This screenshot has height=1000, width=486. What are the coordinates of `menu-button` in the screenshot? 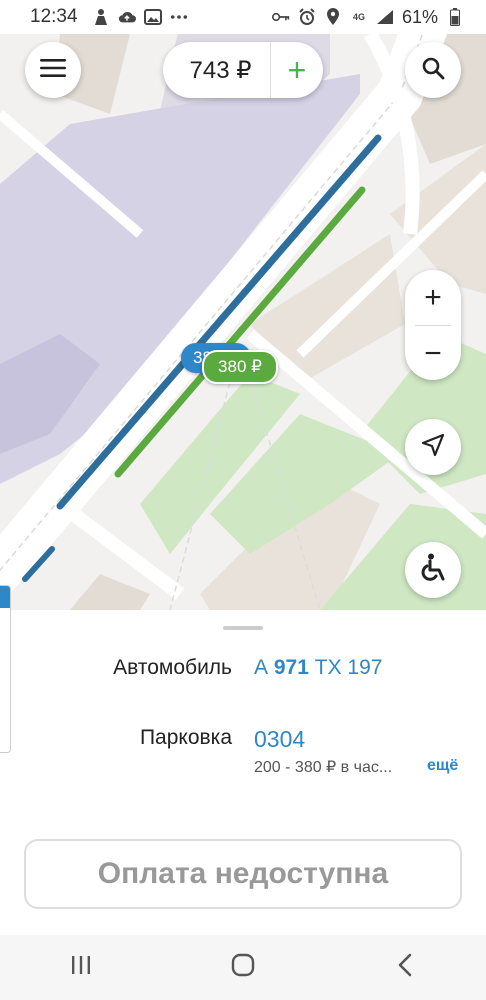 It's located at (53, 70).